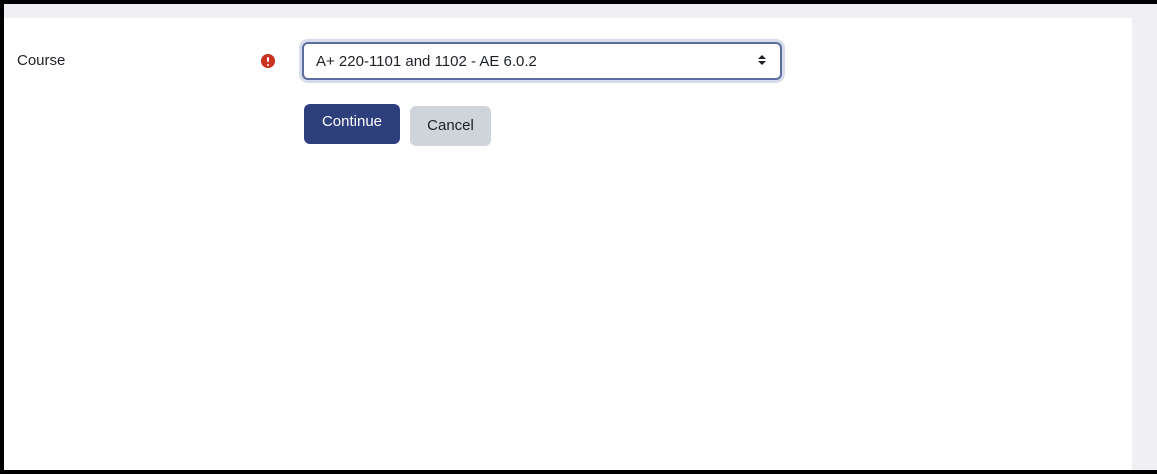 The image size is (1157, 474). Describe the element at coordinates (762, 57) in the screenshot. I see `caret-up` at that location.